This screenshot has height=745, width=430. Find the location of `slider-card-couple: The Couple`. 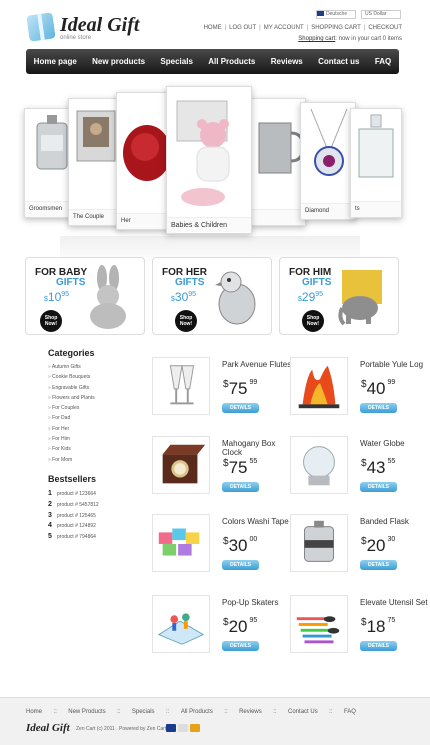

slider-card-couple: The Couple is located at coordinates (95, 162).